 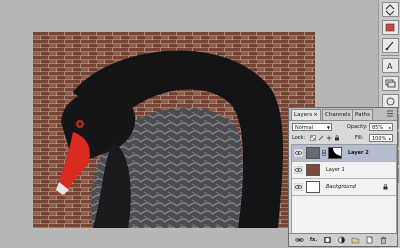 I want to click on tab-label: Channels, so click(x=338, y=115).